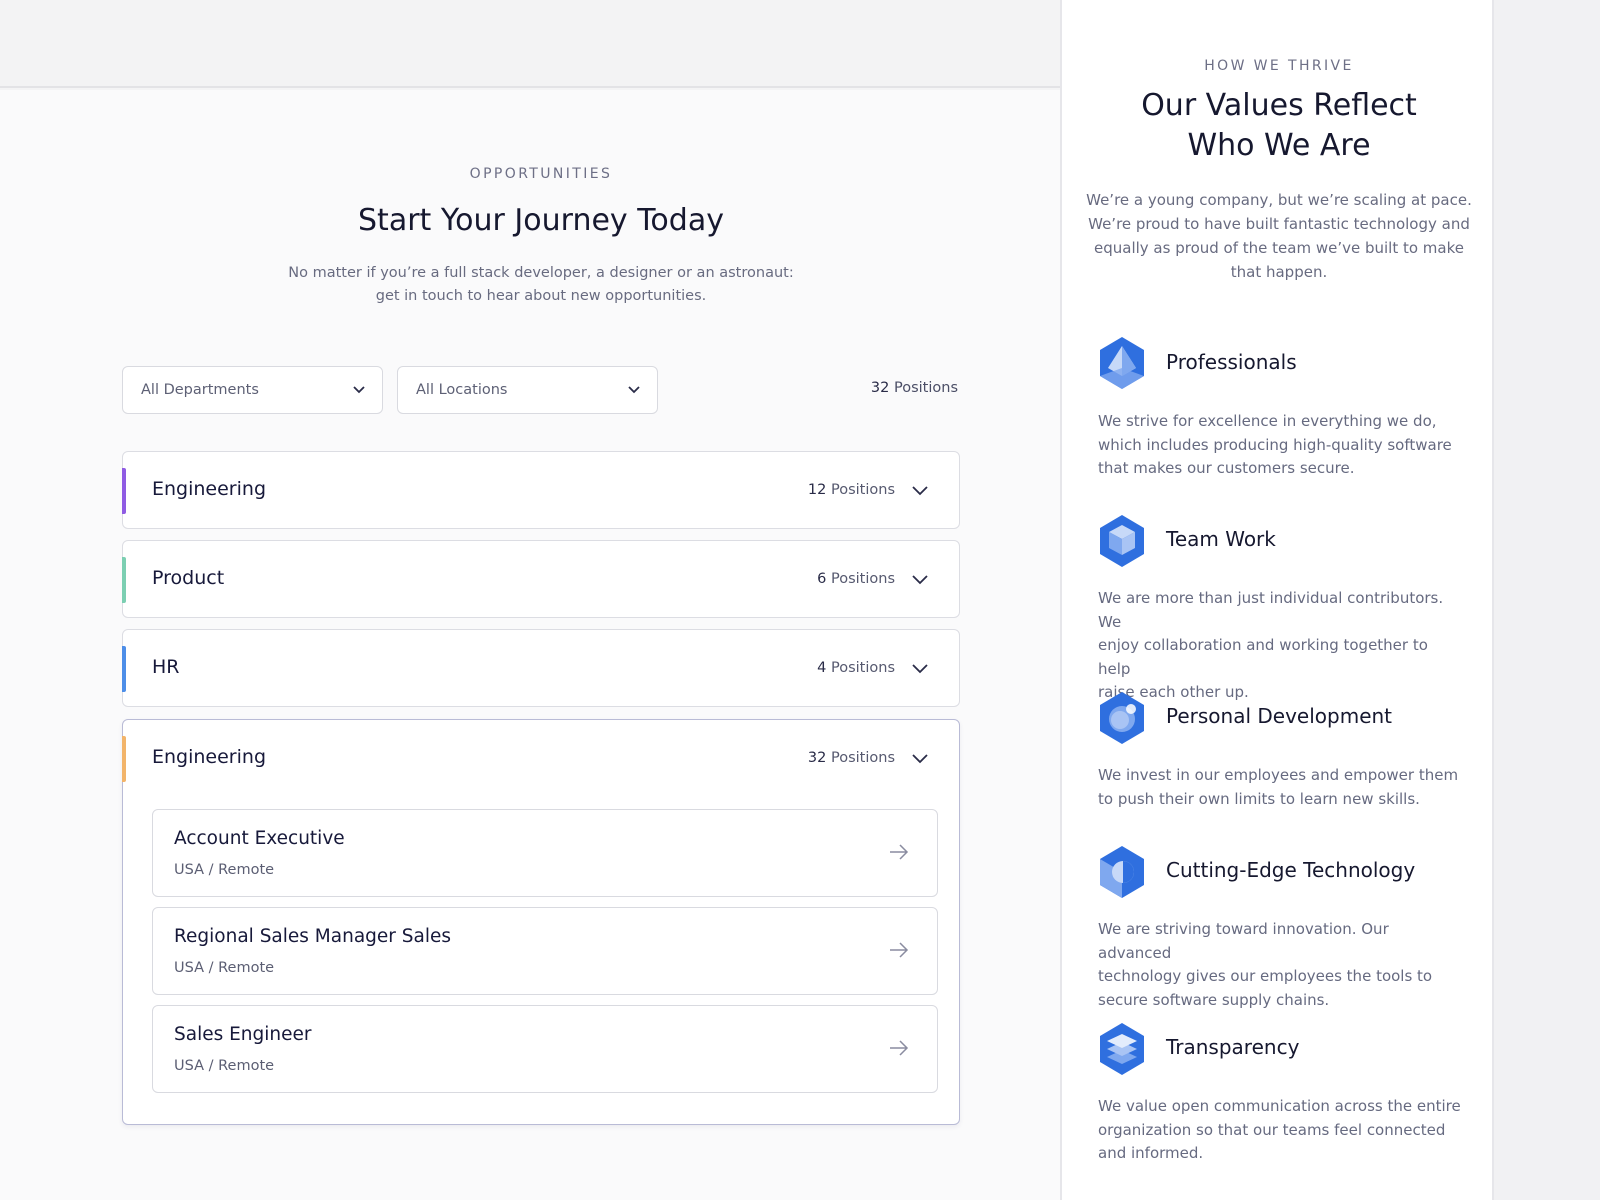  What do you see at coordinates (530, 44) in the screenshot?
I see `top-bar` at bounding box center [530, 44].